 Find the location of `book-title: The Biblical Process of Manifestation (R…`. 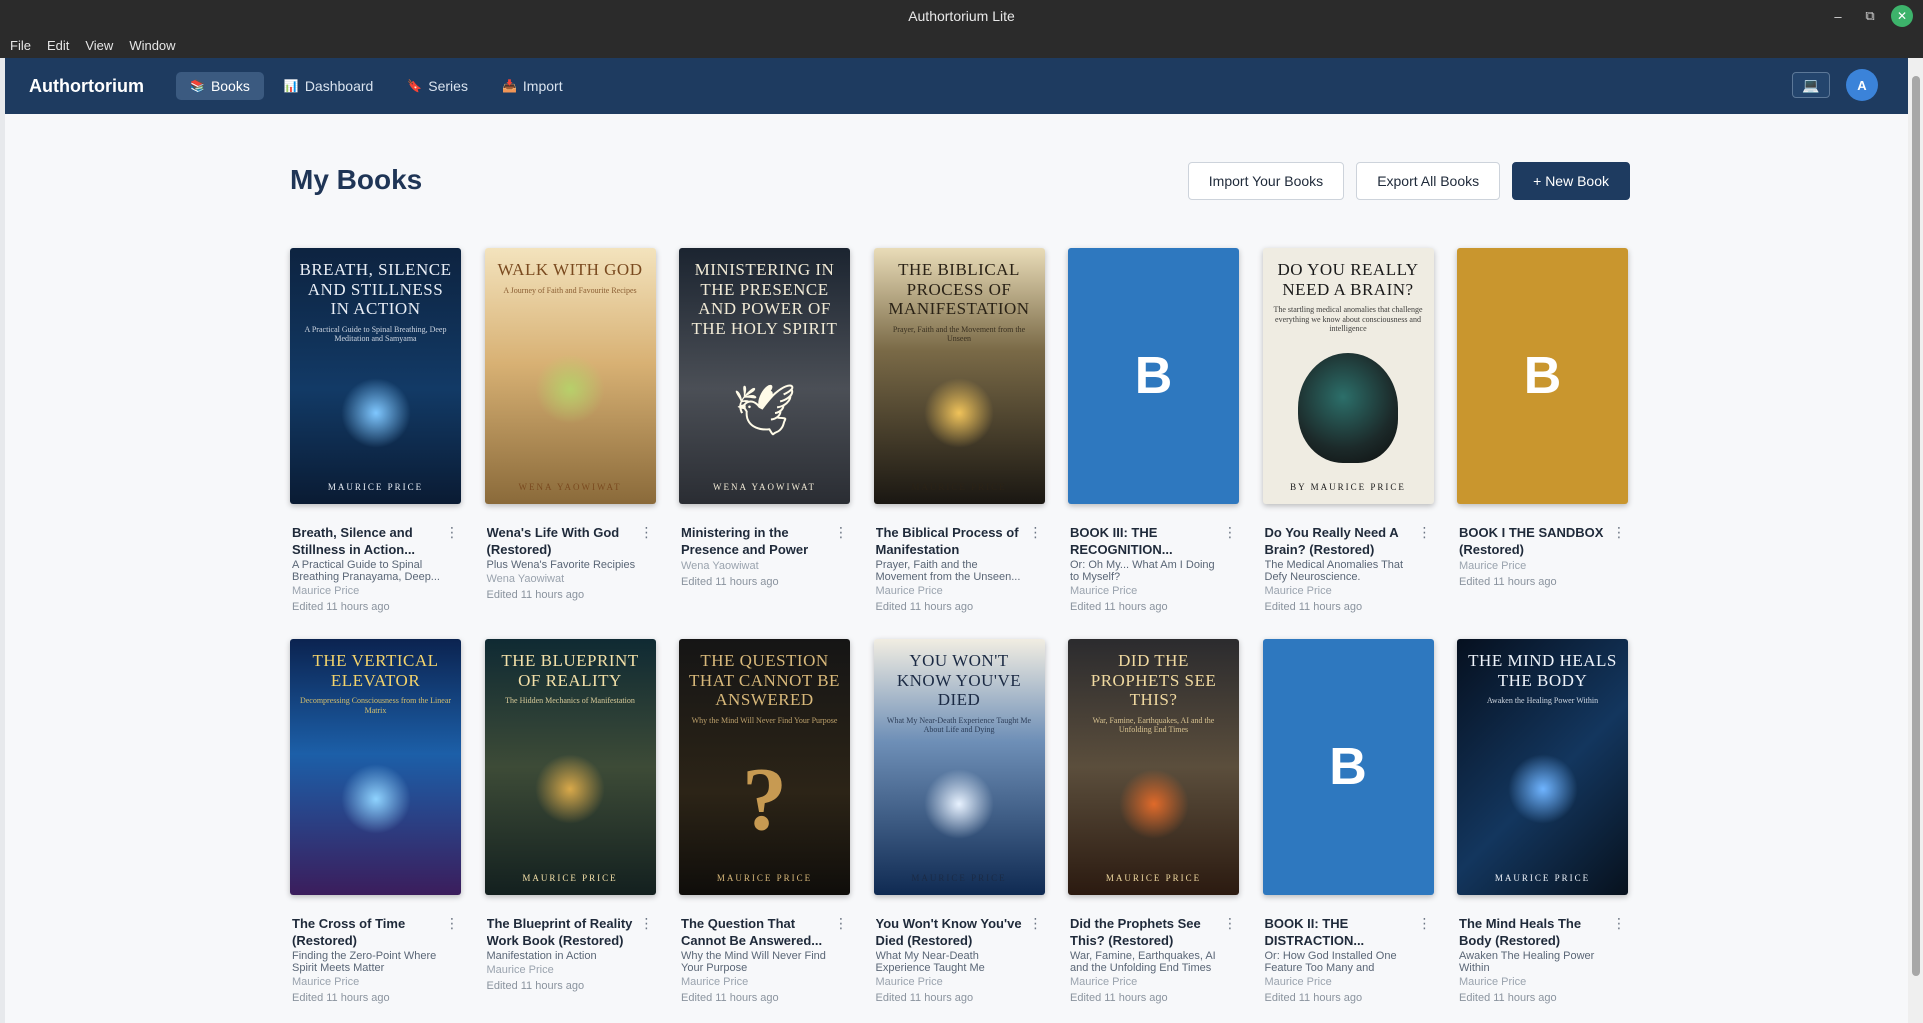

book-title: The Biblical Process of Manifestation (R… is located at coordinates (950, 541).